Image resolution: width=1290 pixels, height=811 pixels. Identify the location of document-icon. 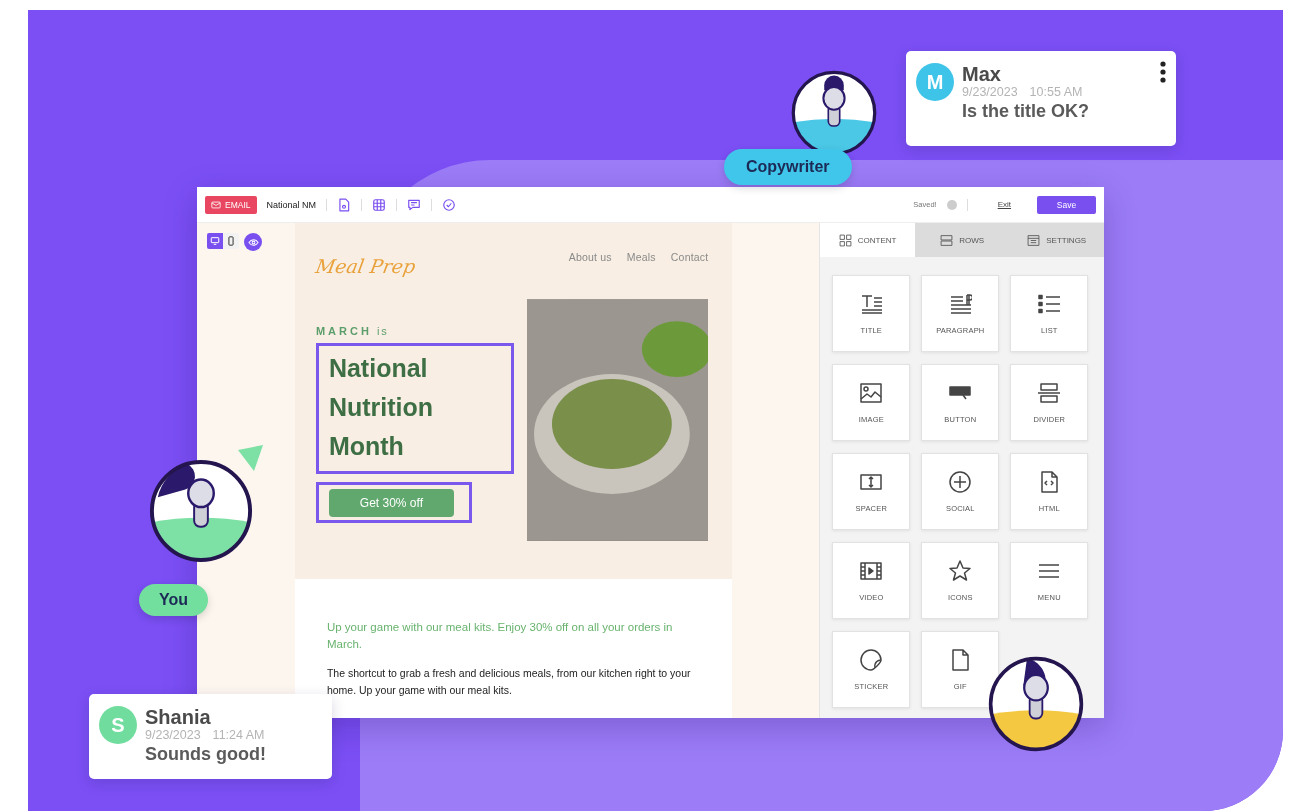
(344, 204).